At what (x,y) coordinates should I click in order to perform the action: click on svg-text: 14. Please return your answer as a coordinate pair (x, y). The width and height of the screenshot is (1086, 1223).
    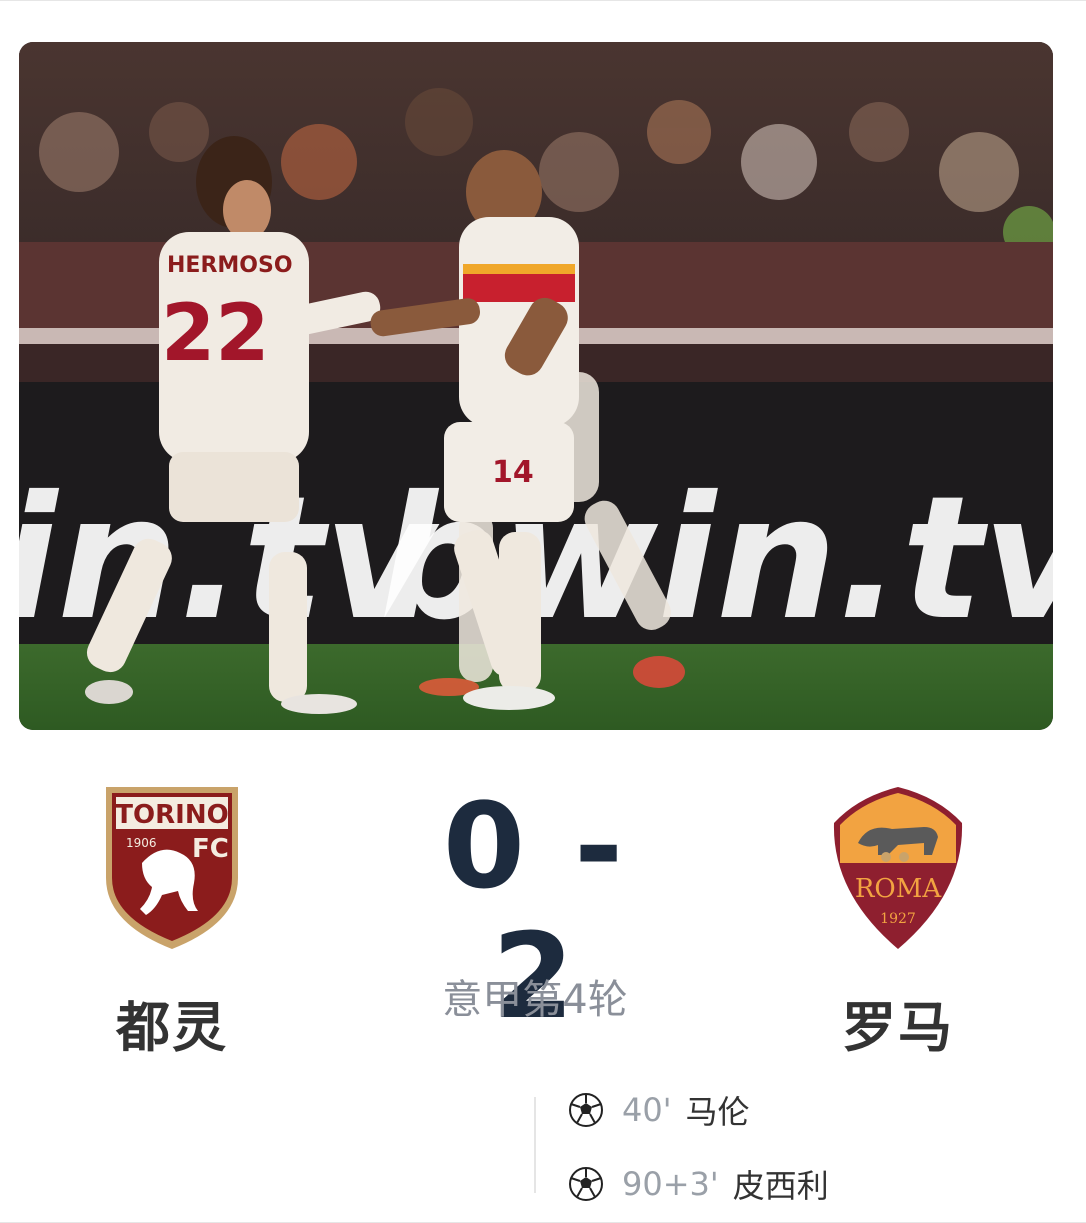
    Looking at the image, I should click on (513, 472).